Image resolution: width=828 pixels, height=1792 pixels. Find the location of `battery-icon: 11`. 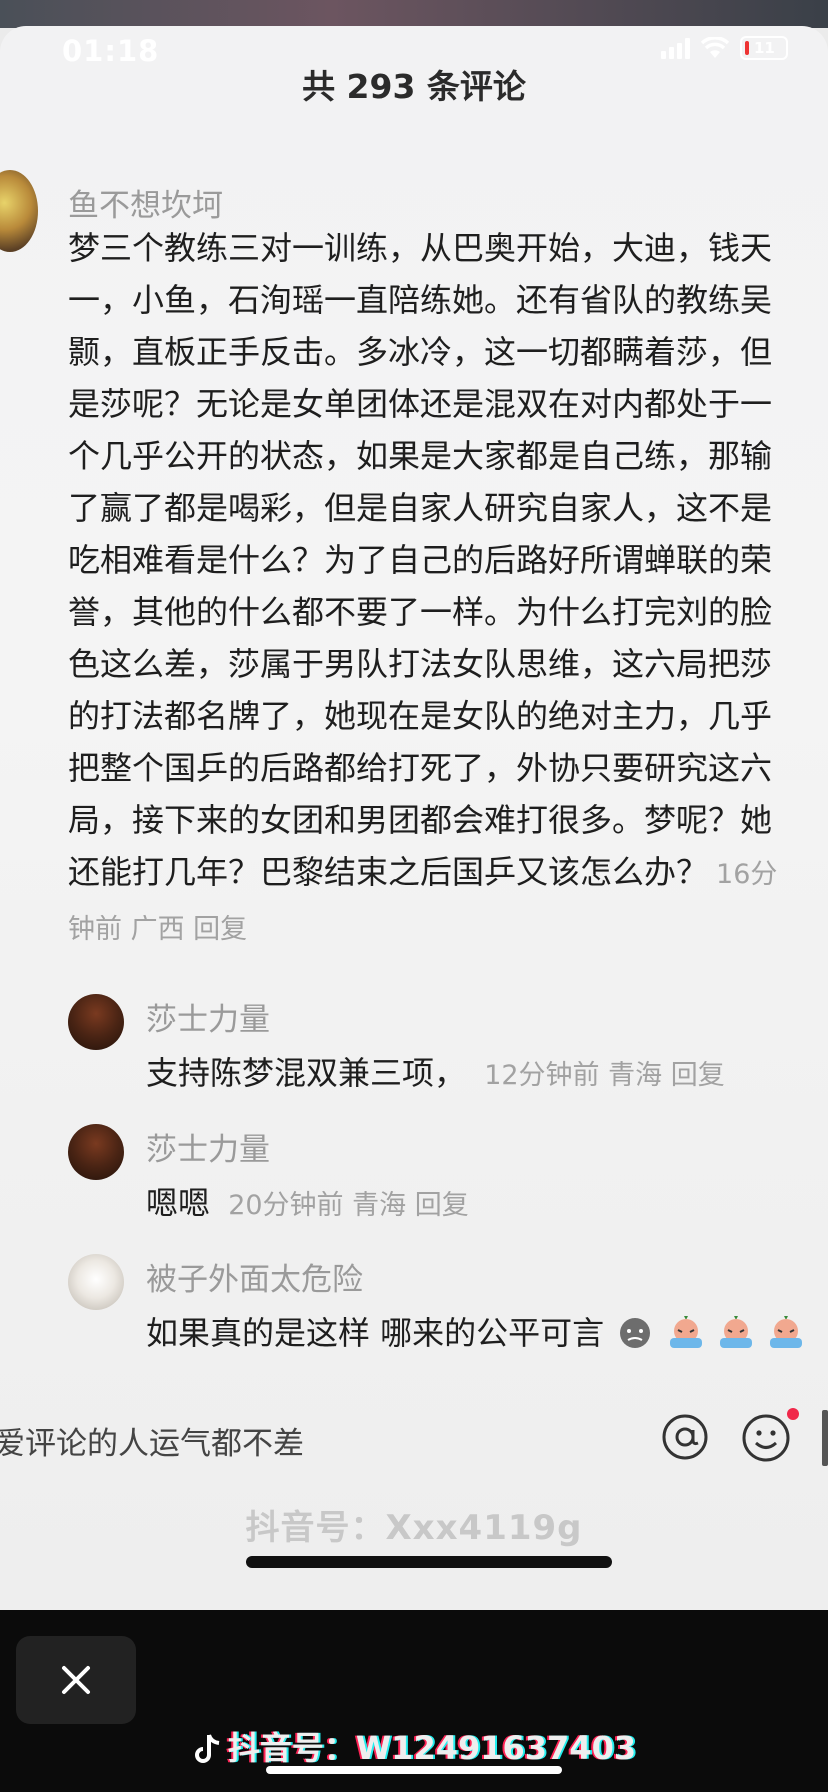

battery-icon: 11 is located at coordinates (764, 48).